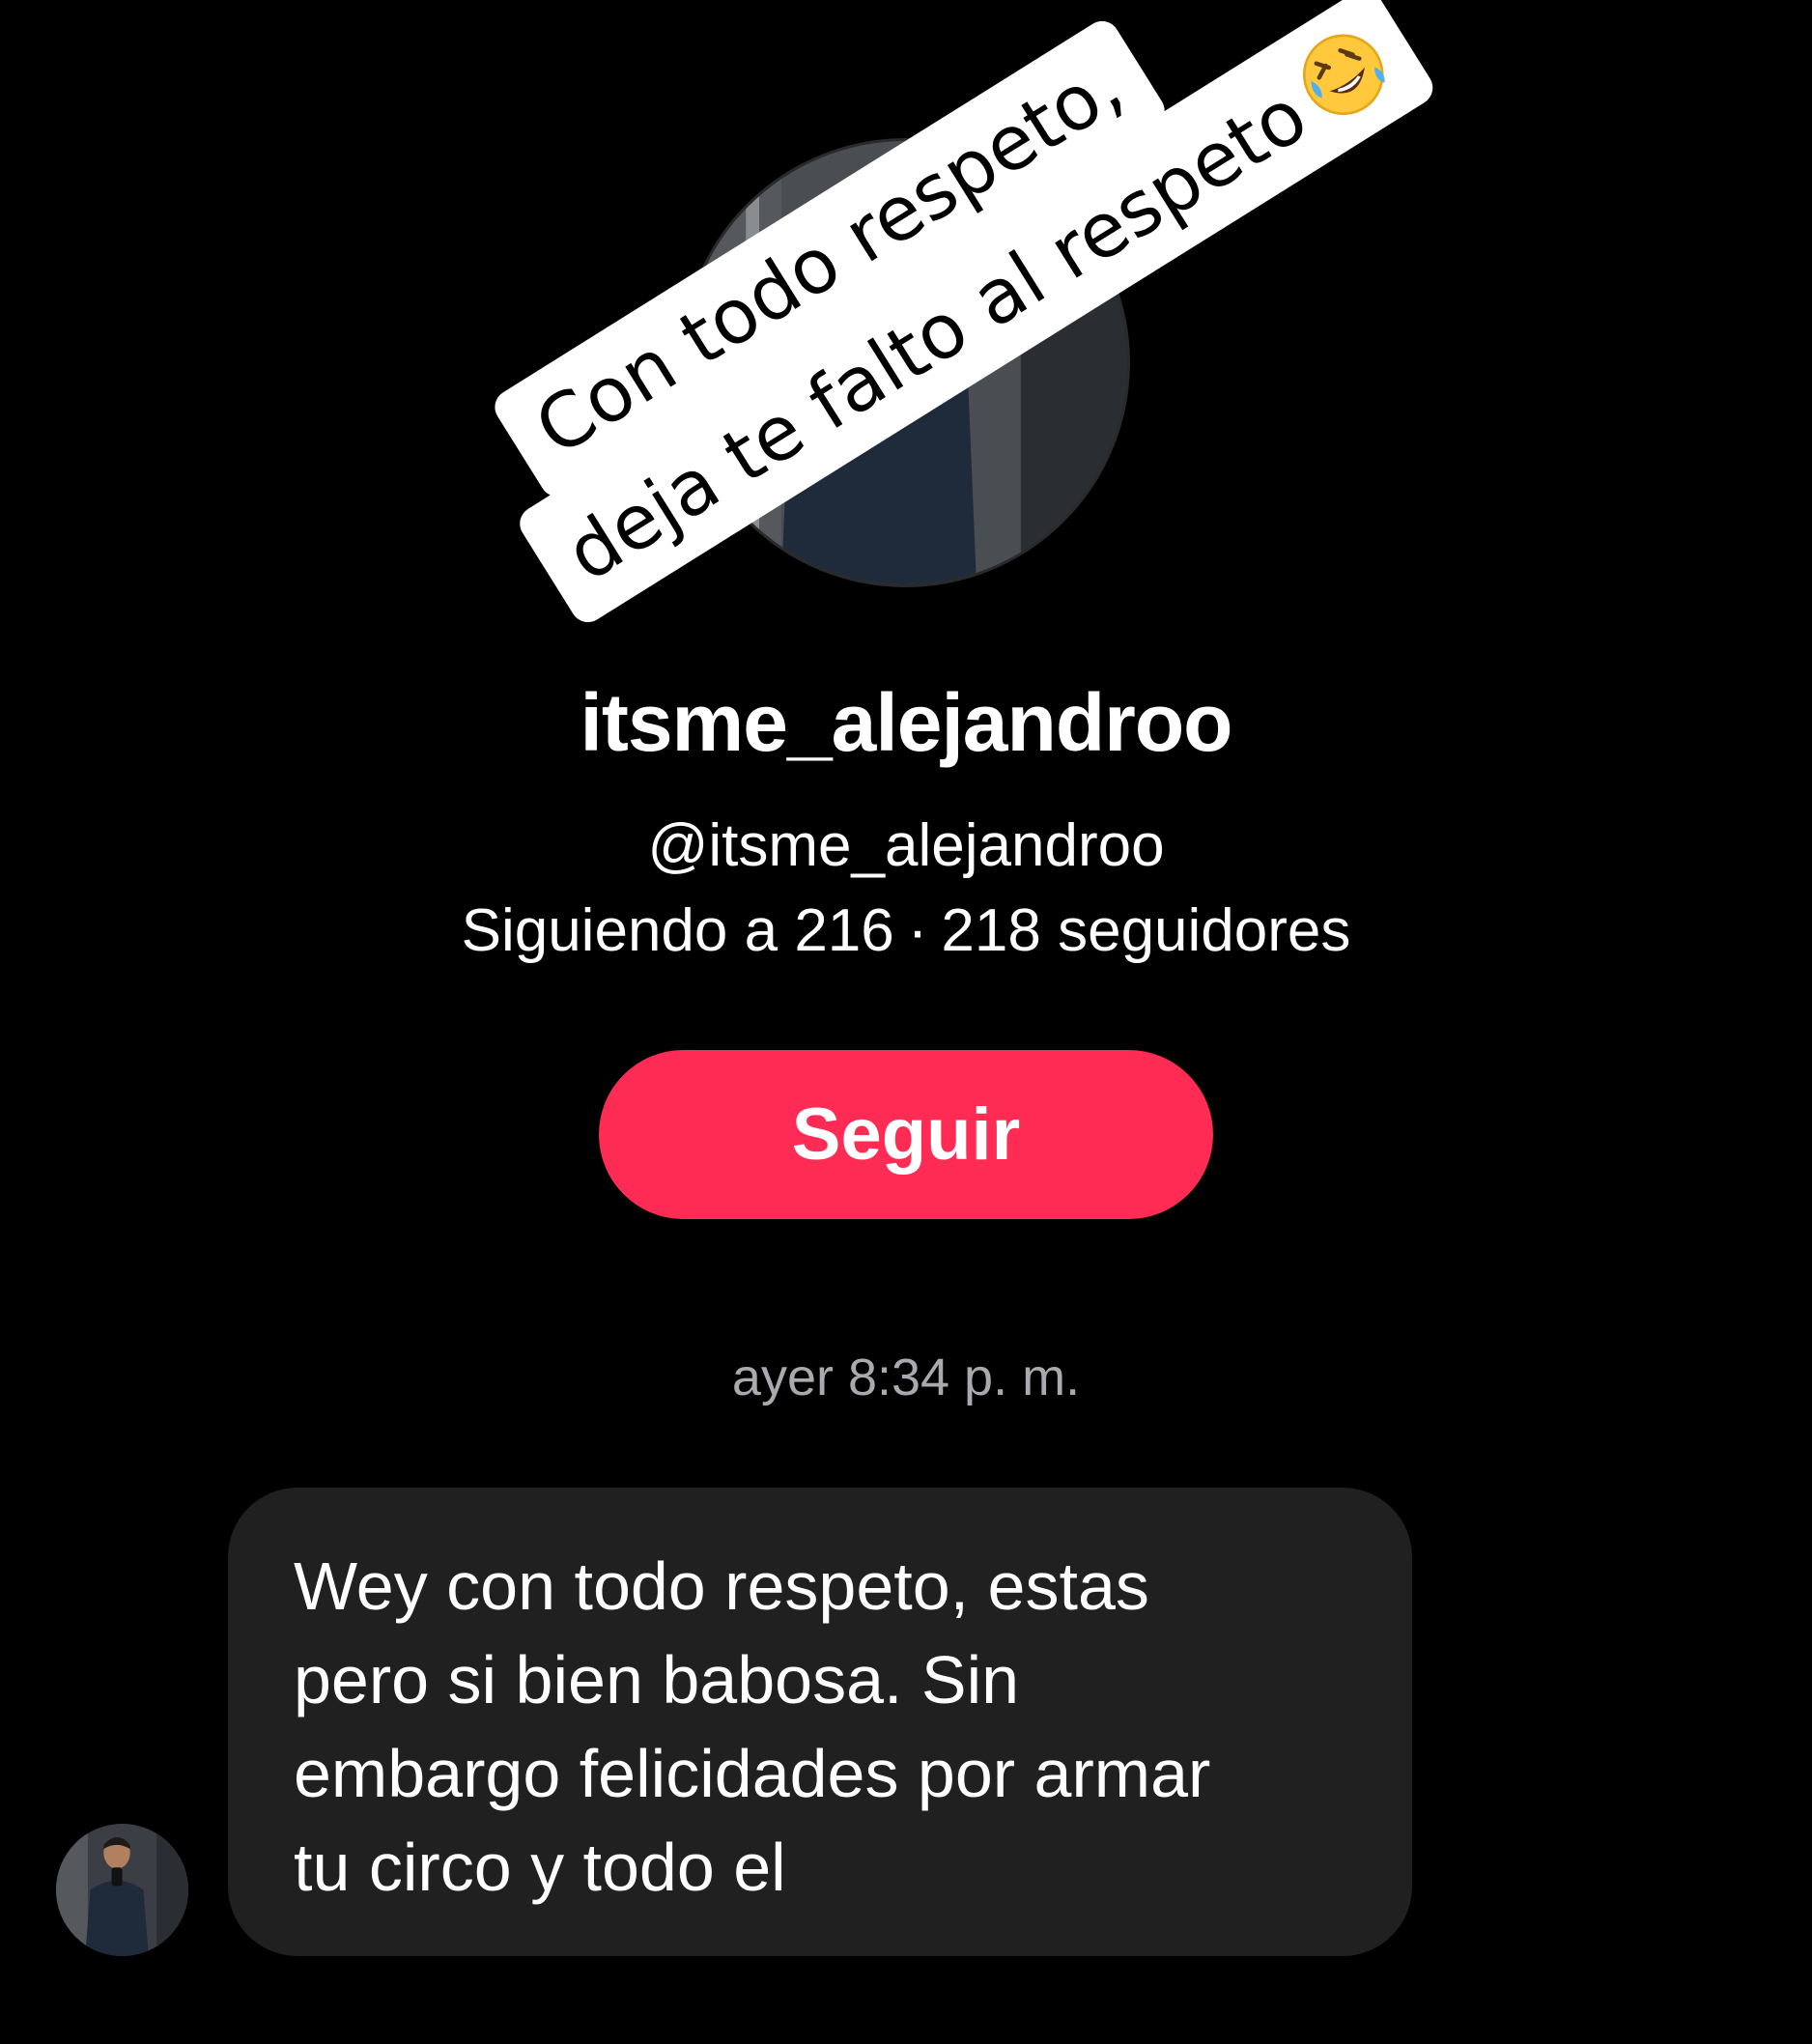 The width and height of the screenshot is (1812, 2044). What do you see at coordinates (1145, 931) in the screenshot?
I see `followers-count: 218 seguidores` at bounding box center [1145, 931].